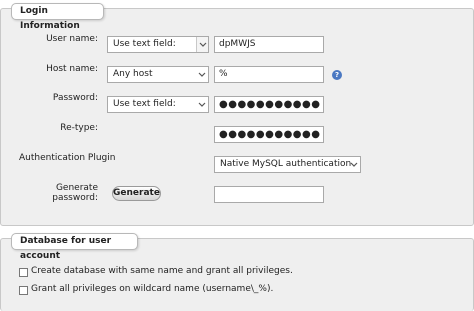  Describe the element at coordinates (269, 44) in the screenshot. I see `user-name-input: dpMWJS` at that location.